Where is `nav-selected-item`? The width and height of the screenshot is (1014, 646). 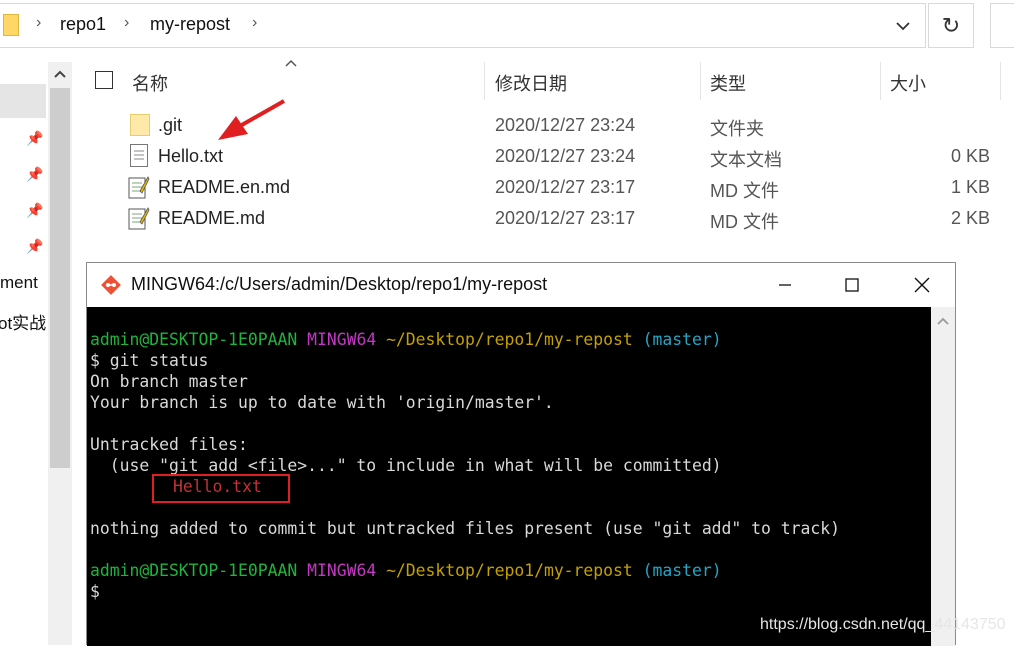 nav-selected-item is located at coordinates (23, 101).